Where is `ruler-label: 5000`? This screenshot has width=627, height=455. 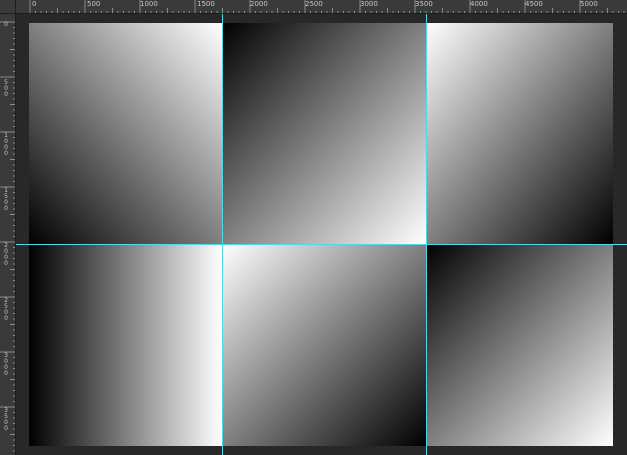
ruler-label: 5000 is located at coordinates (589, 4).